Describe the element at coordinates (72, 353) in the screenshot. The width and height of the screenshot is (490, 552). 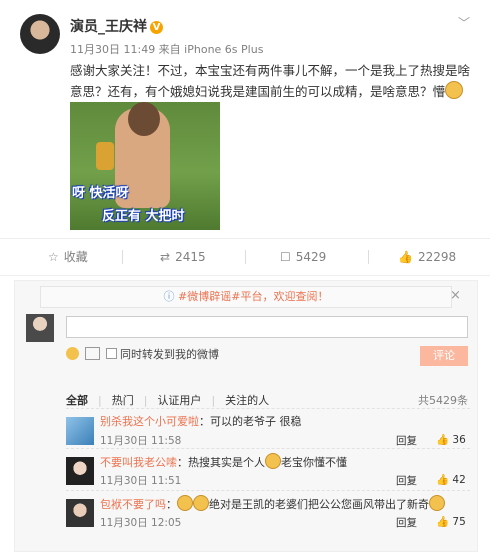
I see `emoji-icon` at that location.